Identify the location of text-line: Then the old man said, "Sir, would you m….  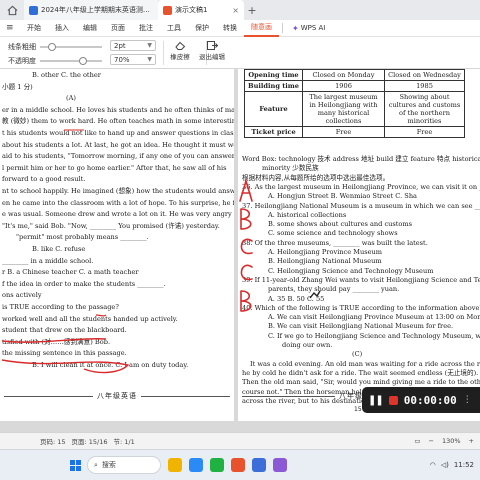
(361, 382).